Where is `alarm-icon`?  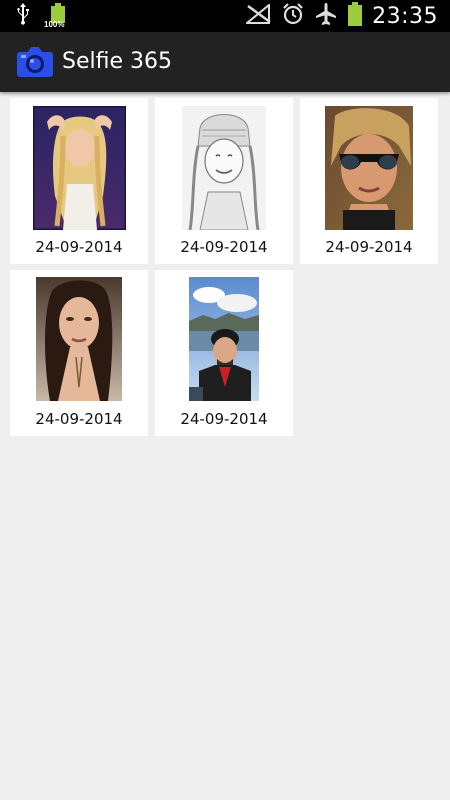 alarm-icon is located at coordinates (293, 16).